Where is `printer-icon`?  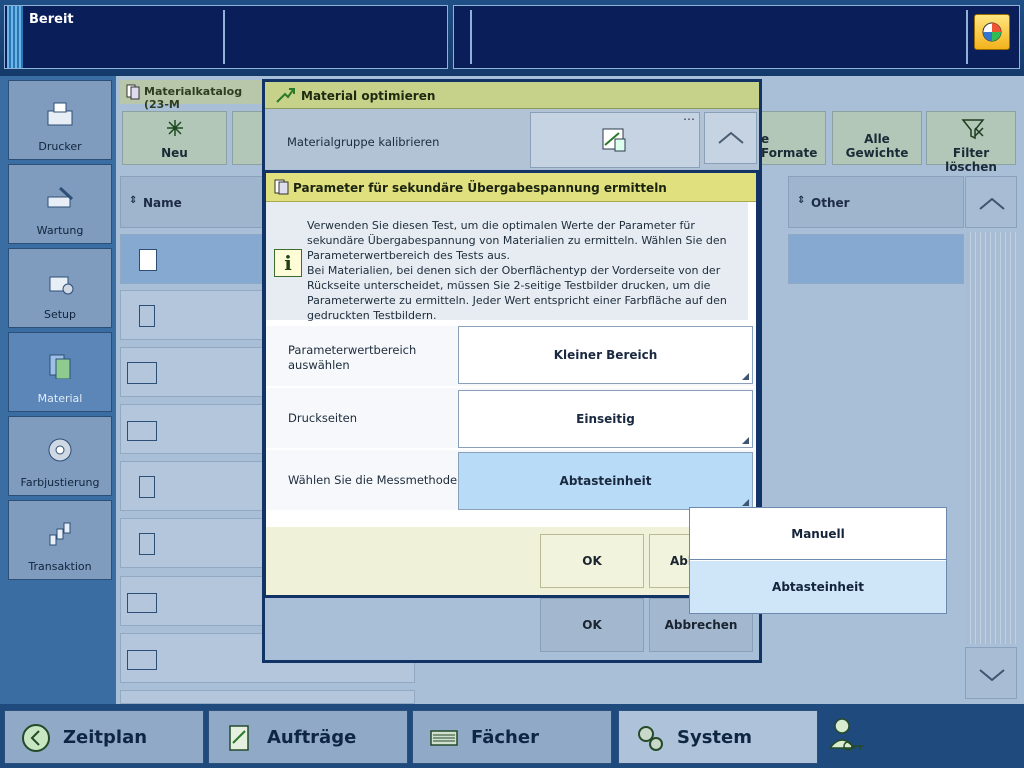 printer-icon is located at coordinates (60, 114).